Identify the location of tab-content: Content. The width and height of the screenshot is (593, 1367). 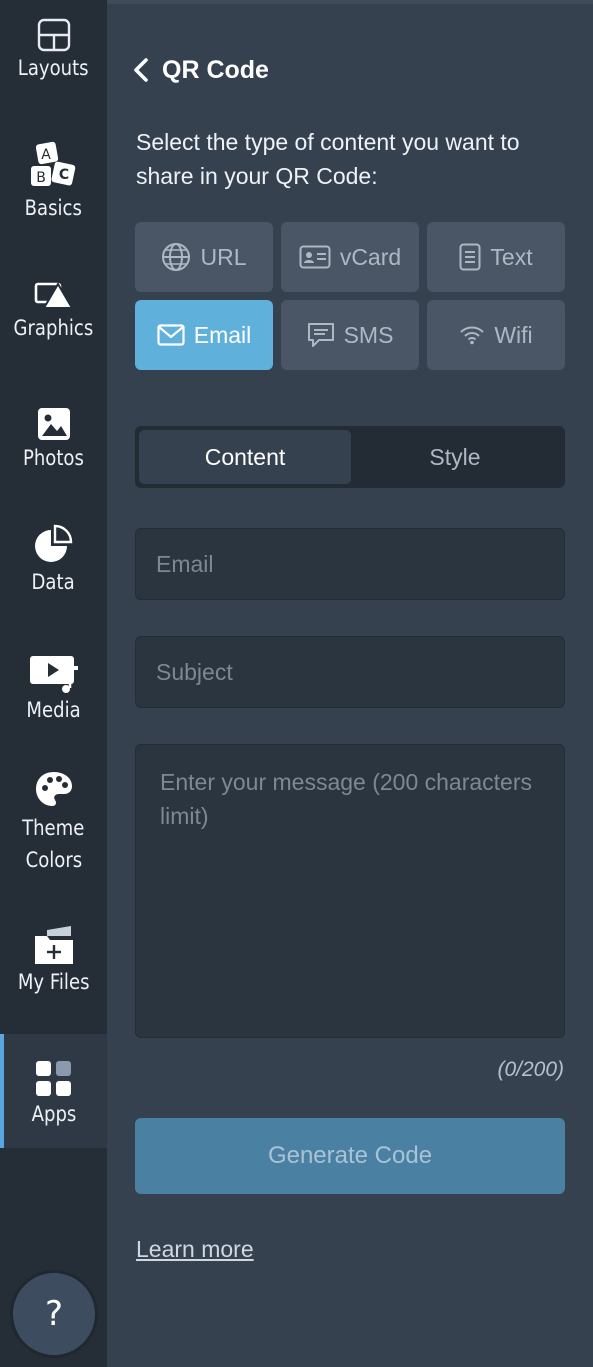
(245, 457).